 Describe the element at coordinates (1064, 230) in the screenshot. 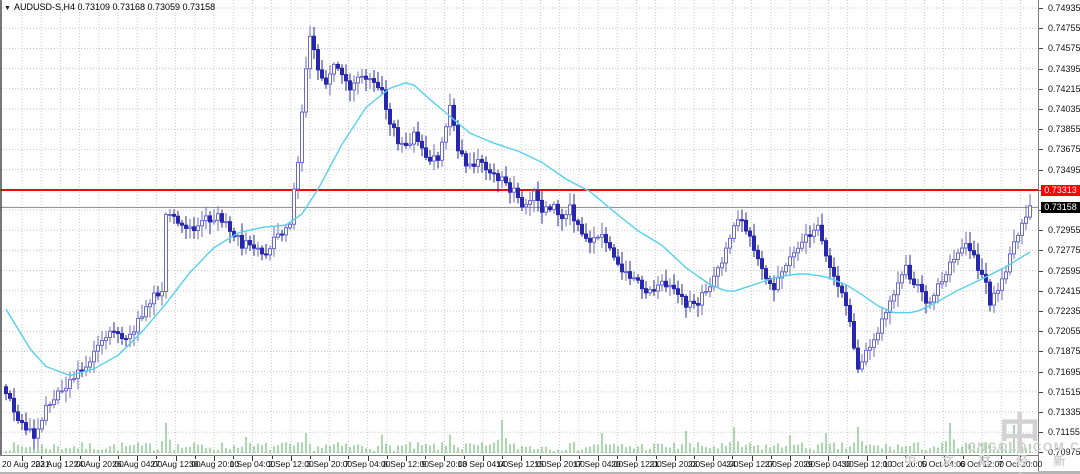

I see `price-axis-label: 0.72955` at that location.